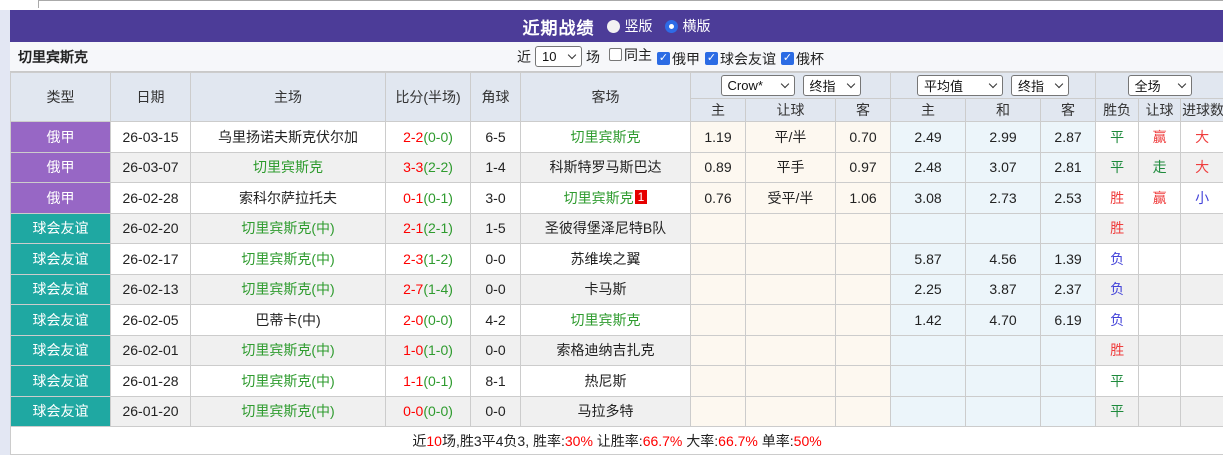 The height and width of the screenshot is (455, 1223). What do you see at coordinates (288, 97) in the screenshot?
I see `header-home: 主场` at bounding box center [288, 97].